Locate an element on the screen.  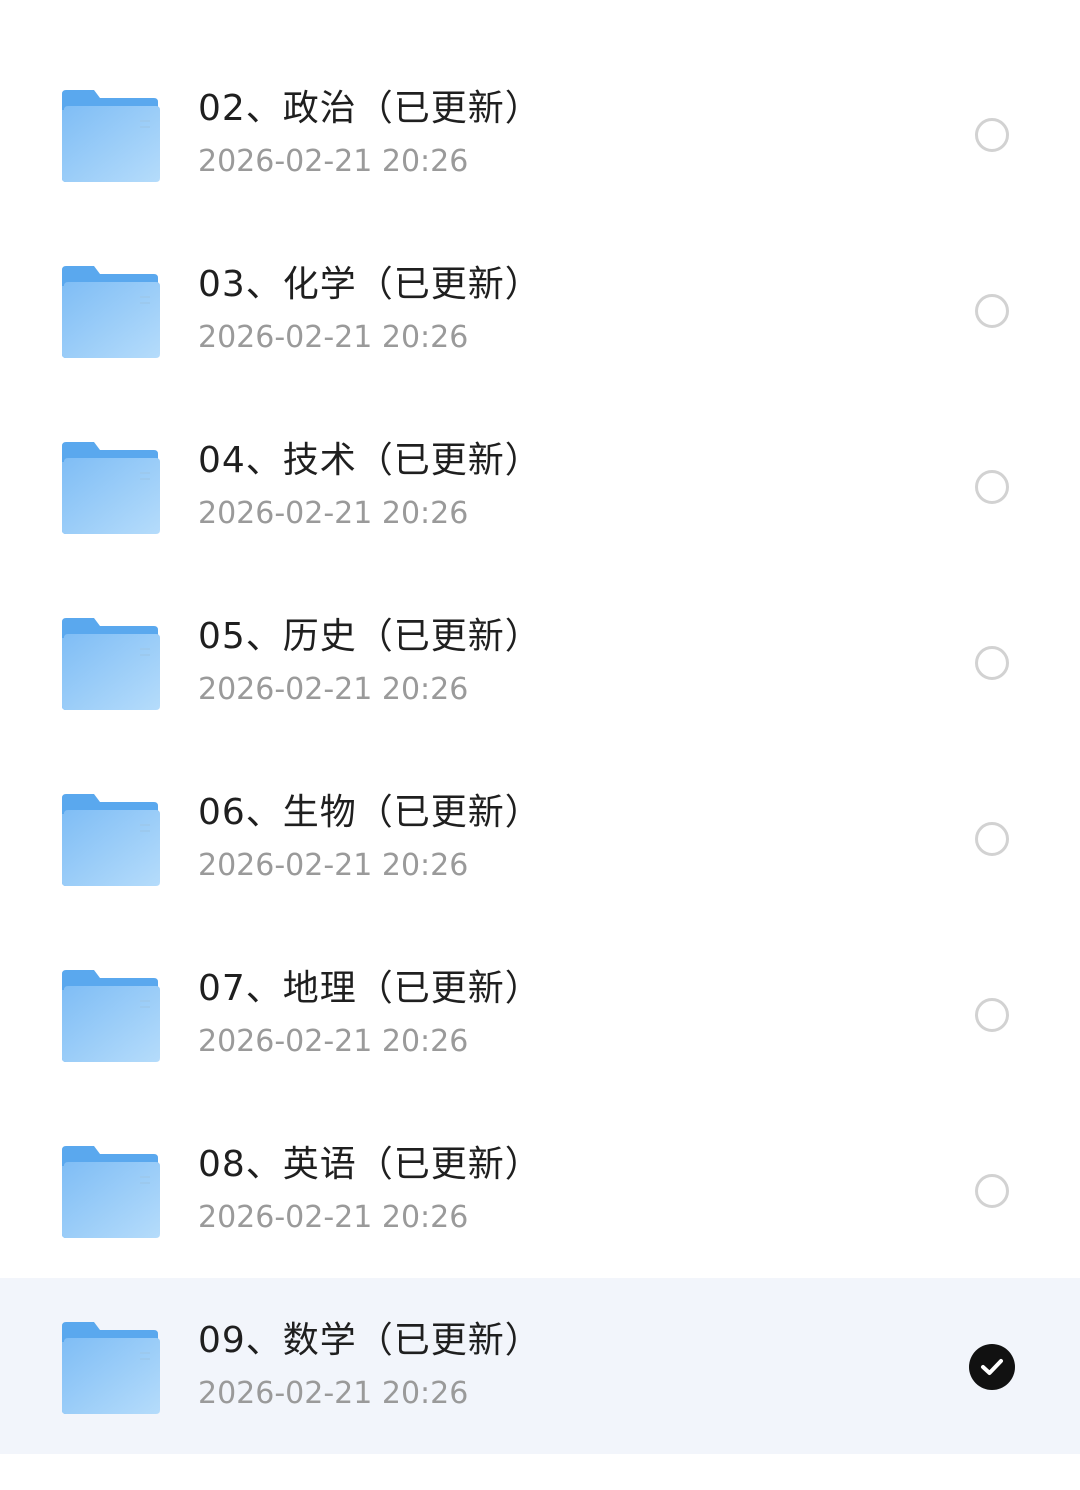
file-row-1: 03、化学（已更新） 2026-02-21 20:26 is located at coordinates (540, 310).